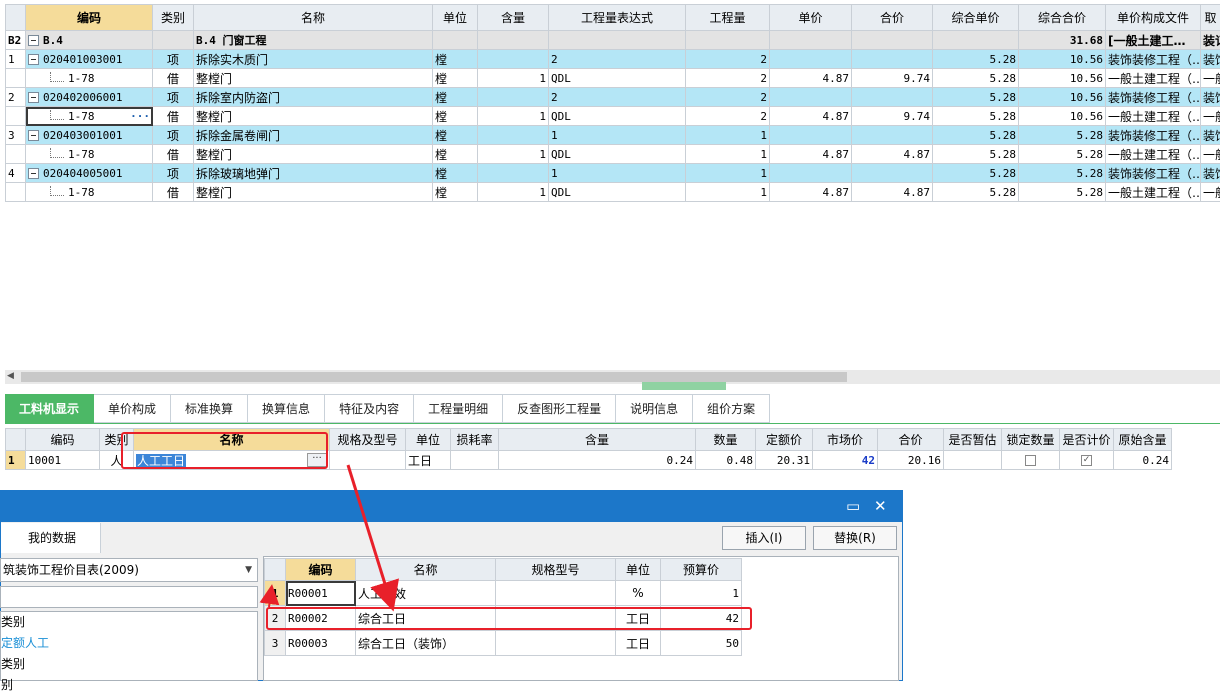  Describe the element at coordinates (270, 599) in the screenshot. I see `annotation-arrow-up` at that location.